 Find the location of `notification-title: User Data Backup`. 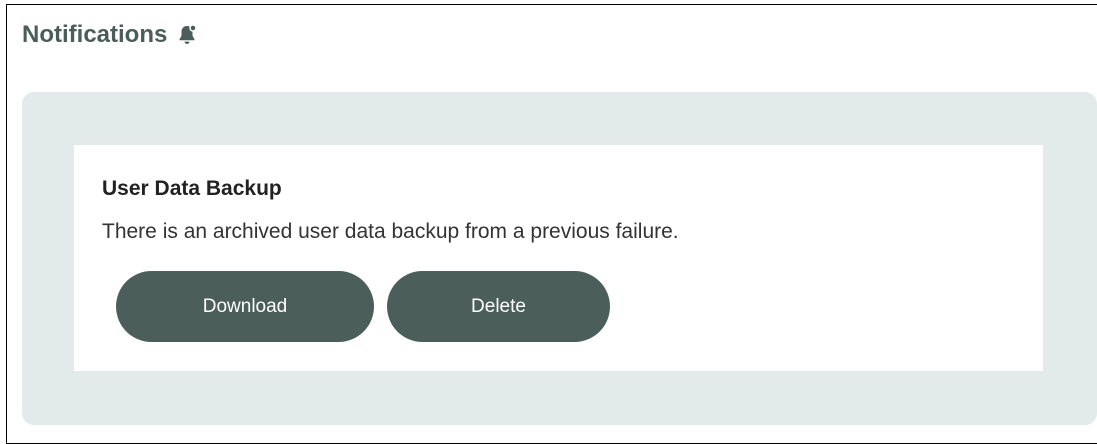

notification-title: User Data Backup is located at coordinates (192, 188).